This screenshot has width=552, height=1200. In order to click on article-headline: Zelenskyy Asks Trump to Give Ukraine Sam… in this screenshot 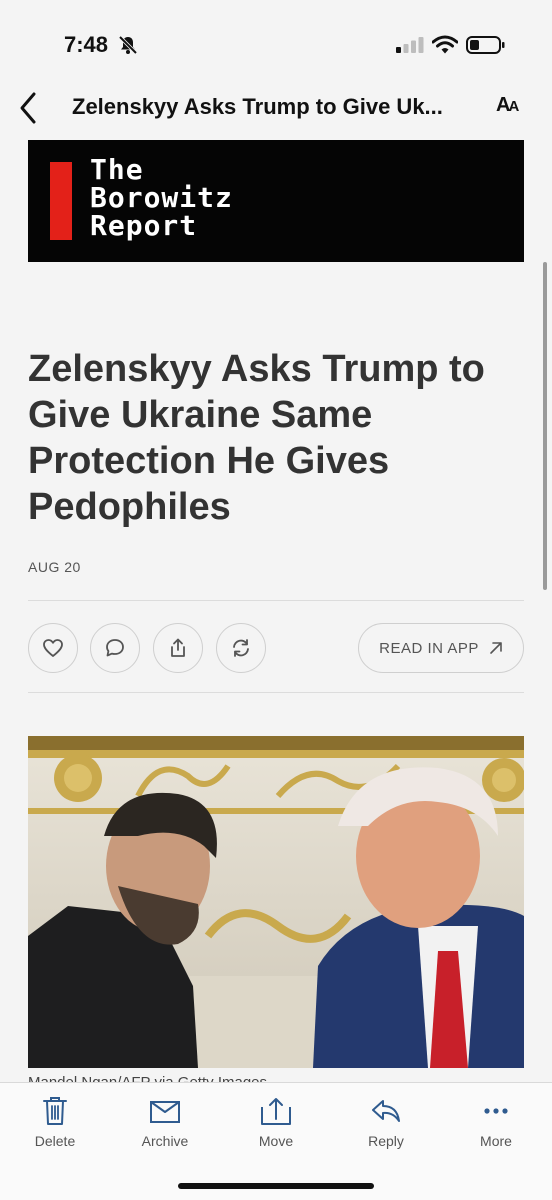, I will do `click(256, 438)`.